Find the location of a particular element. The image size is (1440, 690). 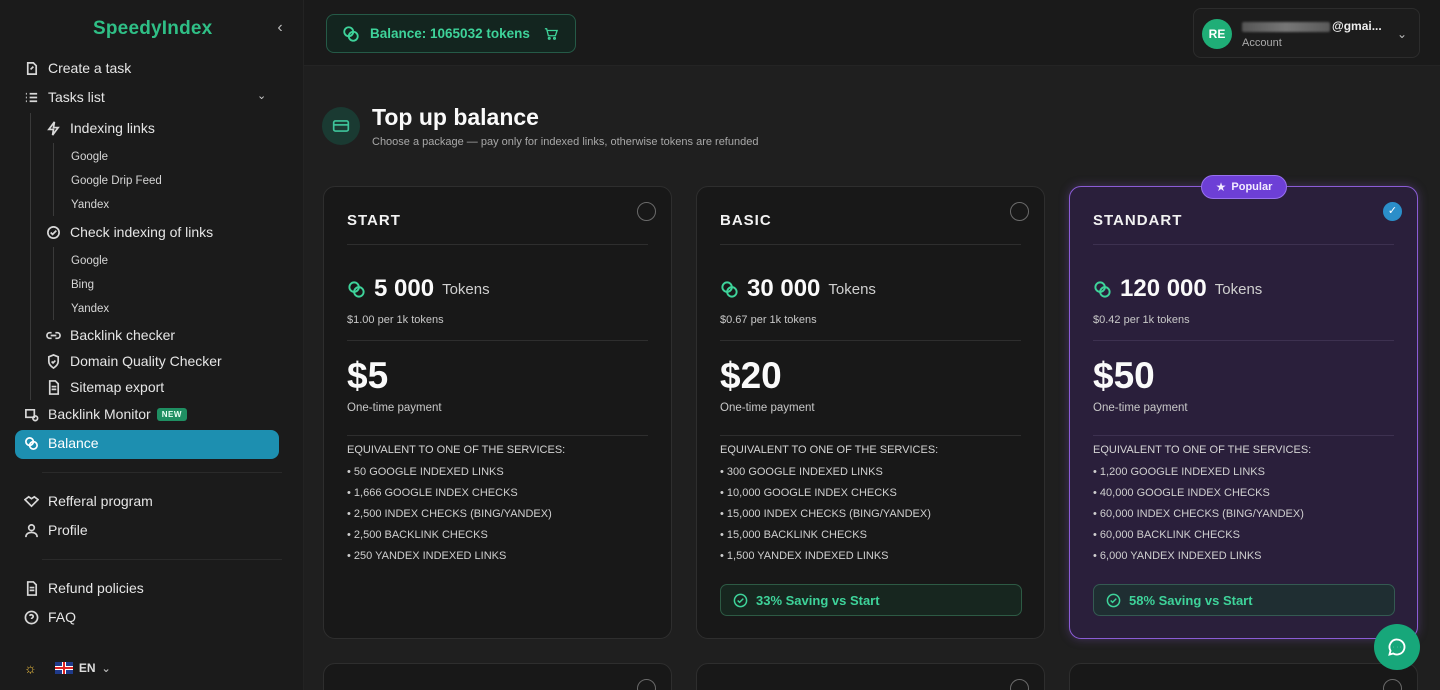

nav-tasks-list-label: Tasks list is located at coordinates (76, 97).